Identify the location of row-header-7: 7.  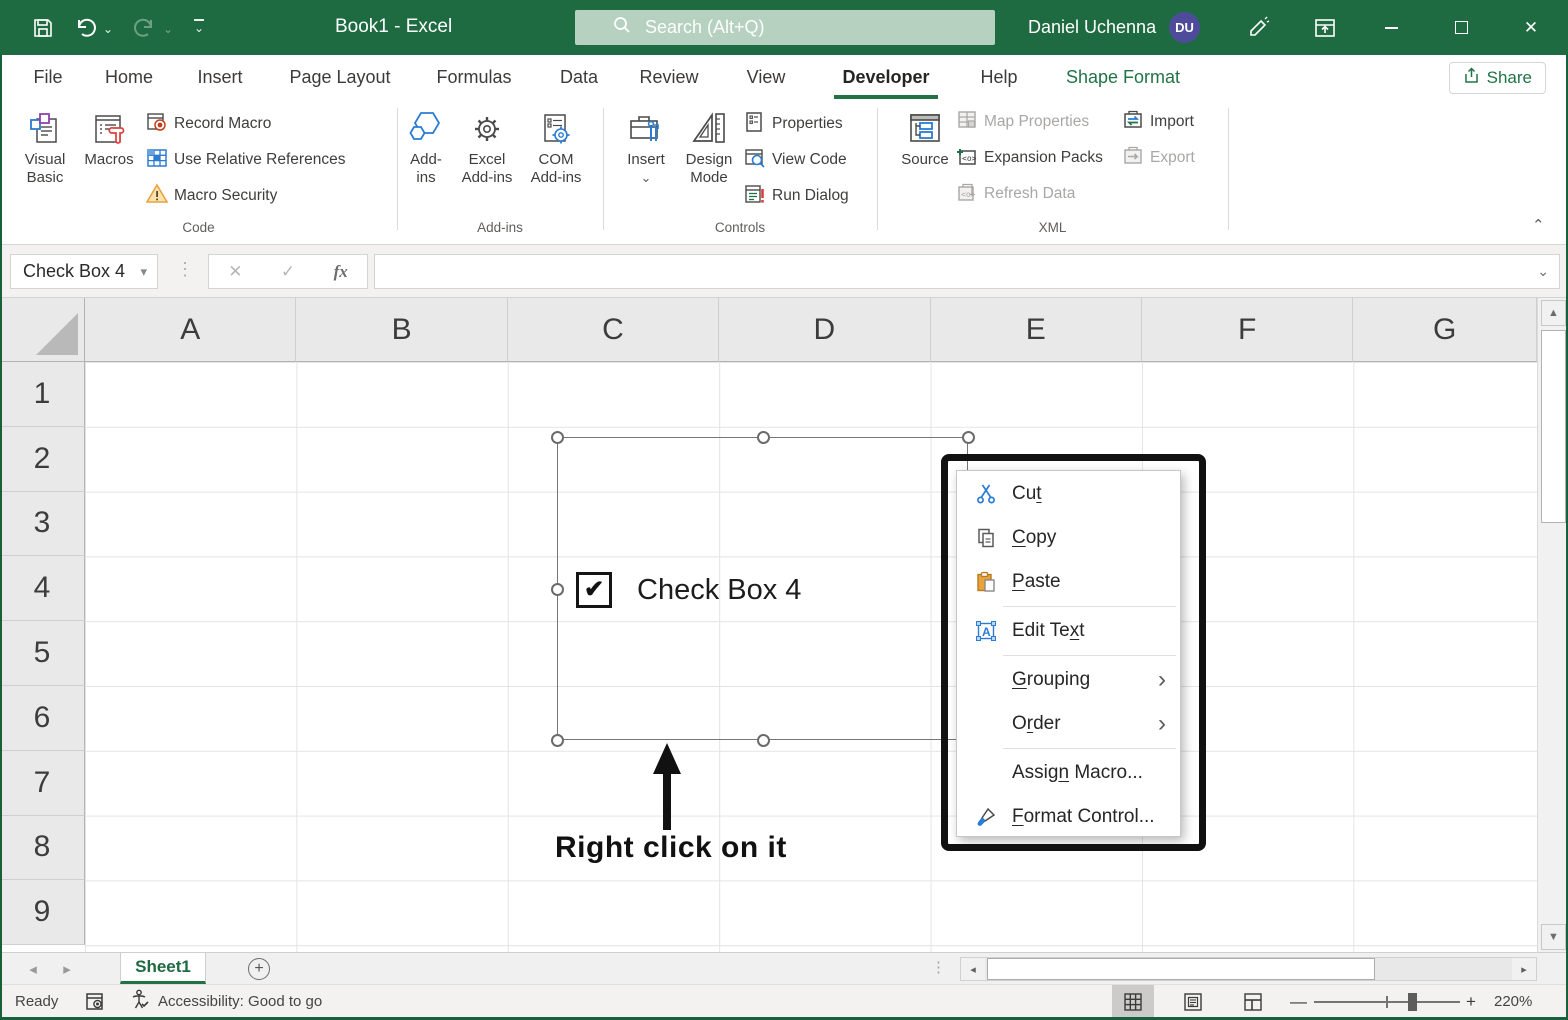
(42, 783).